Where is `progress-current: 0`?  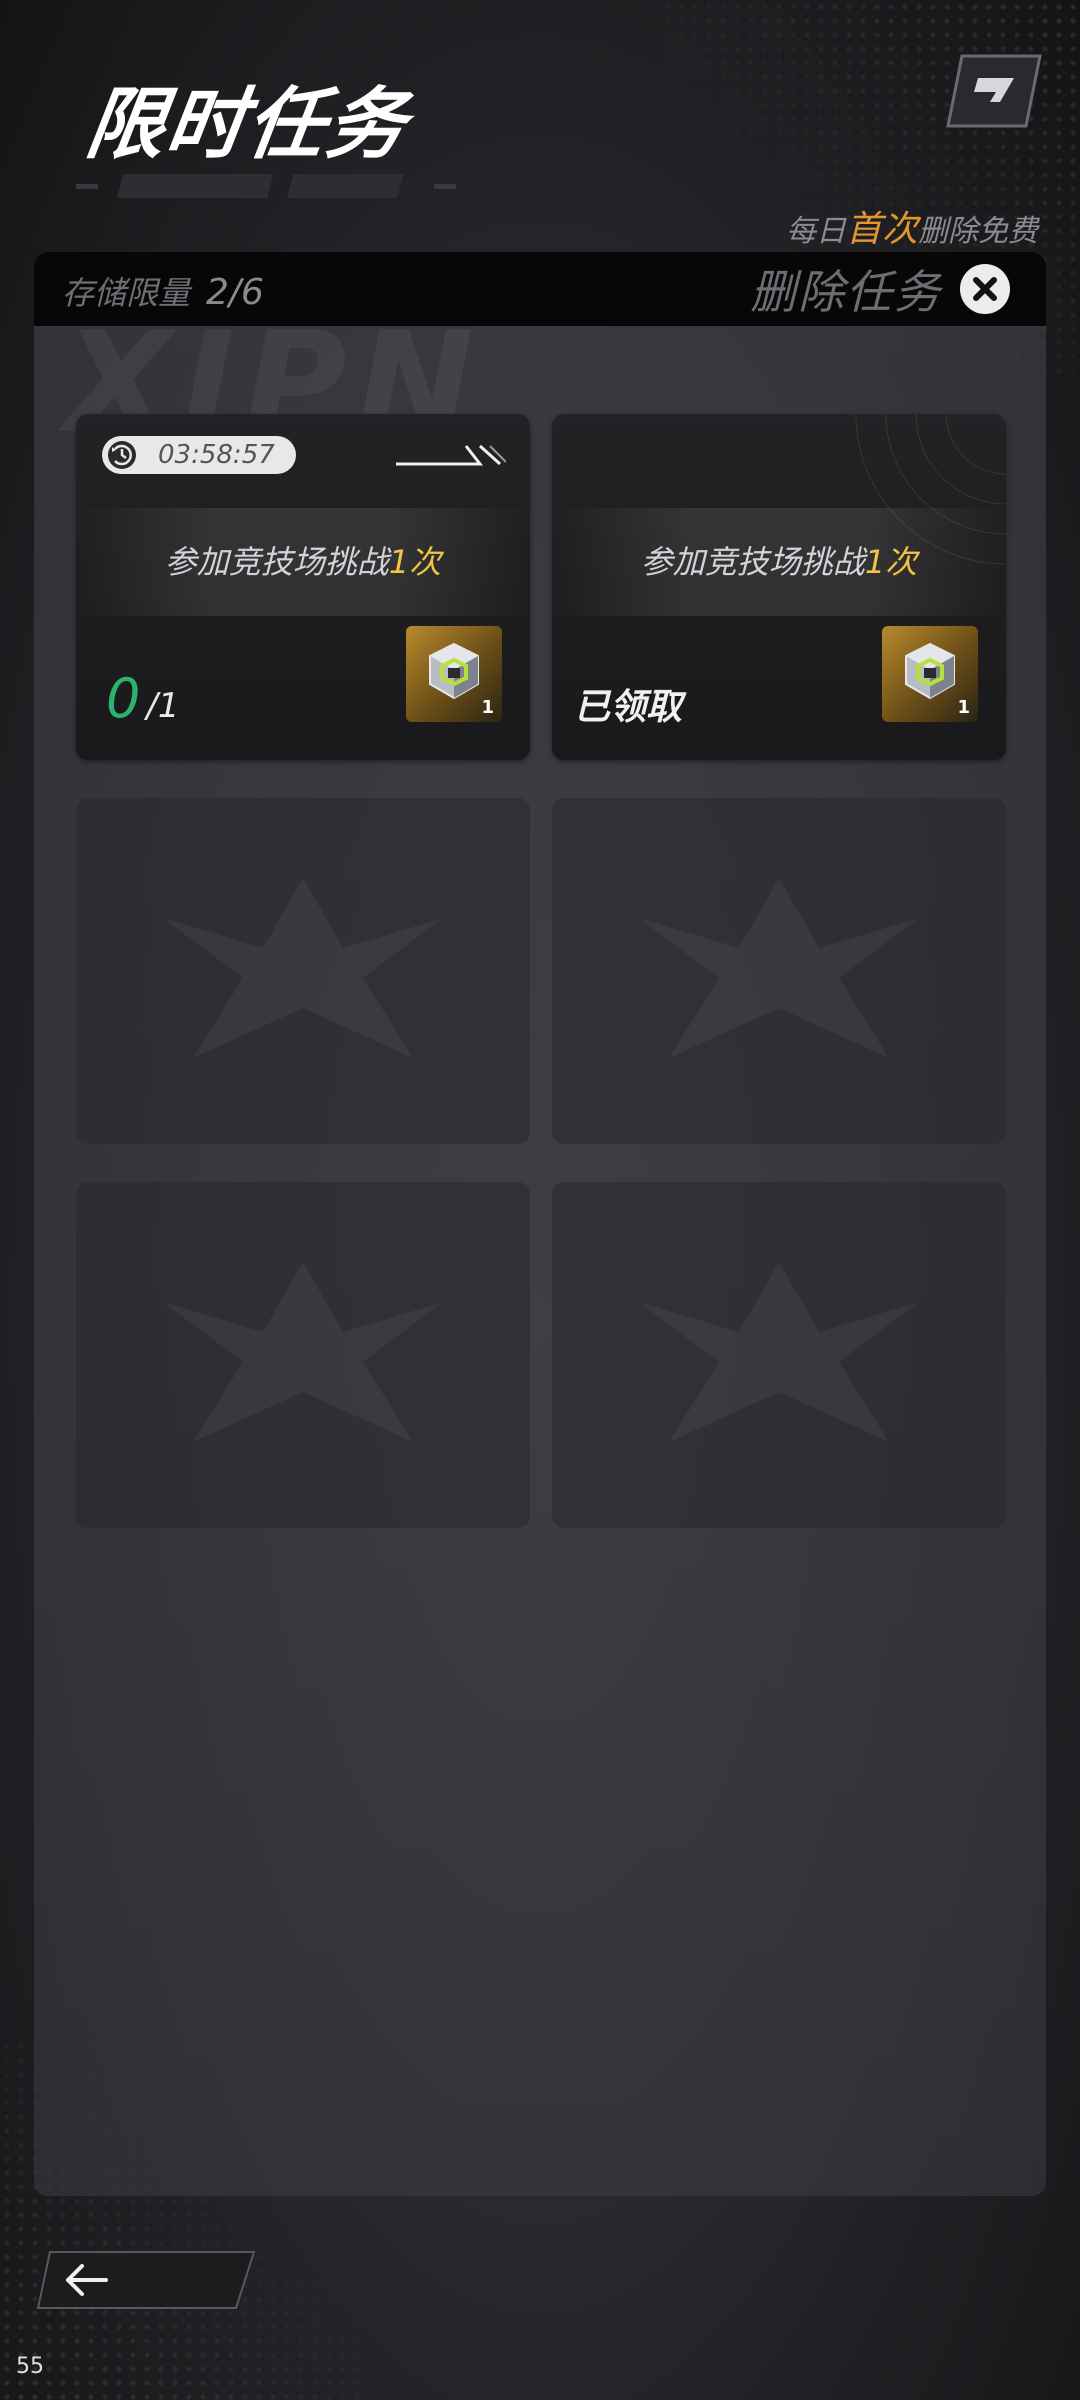 progress-current: 0 is located at coordinates (123, 698).